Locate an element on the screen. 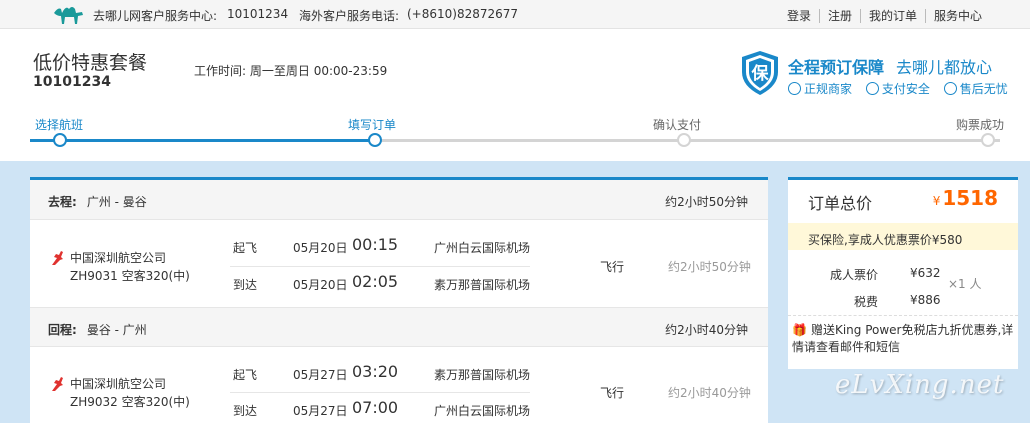  guarantee-item-legit: 正规商家 is located at coordinates (820, 89).